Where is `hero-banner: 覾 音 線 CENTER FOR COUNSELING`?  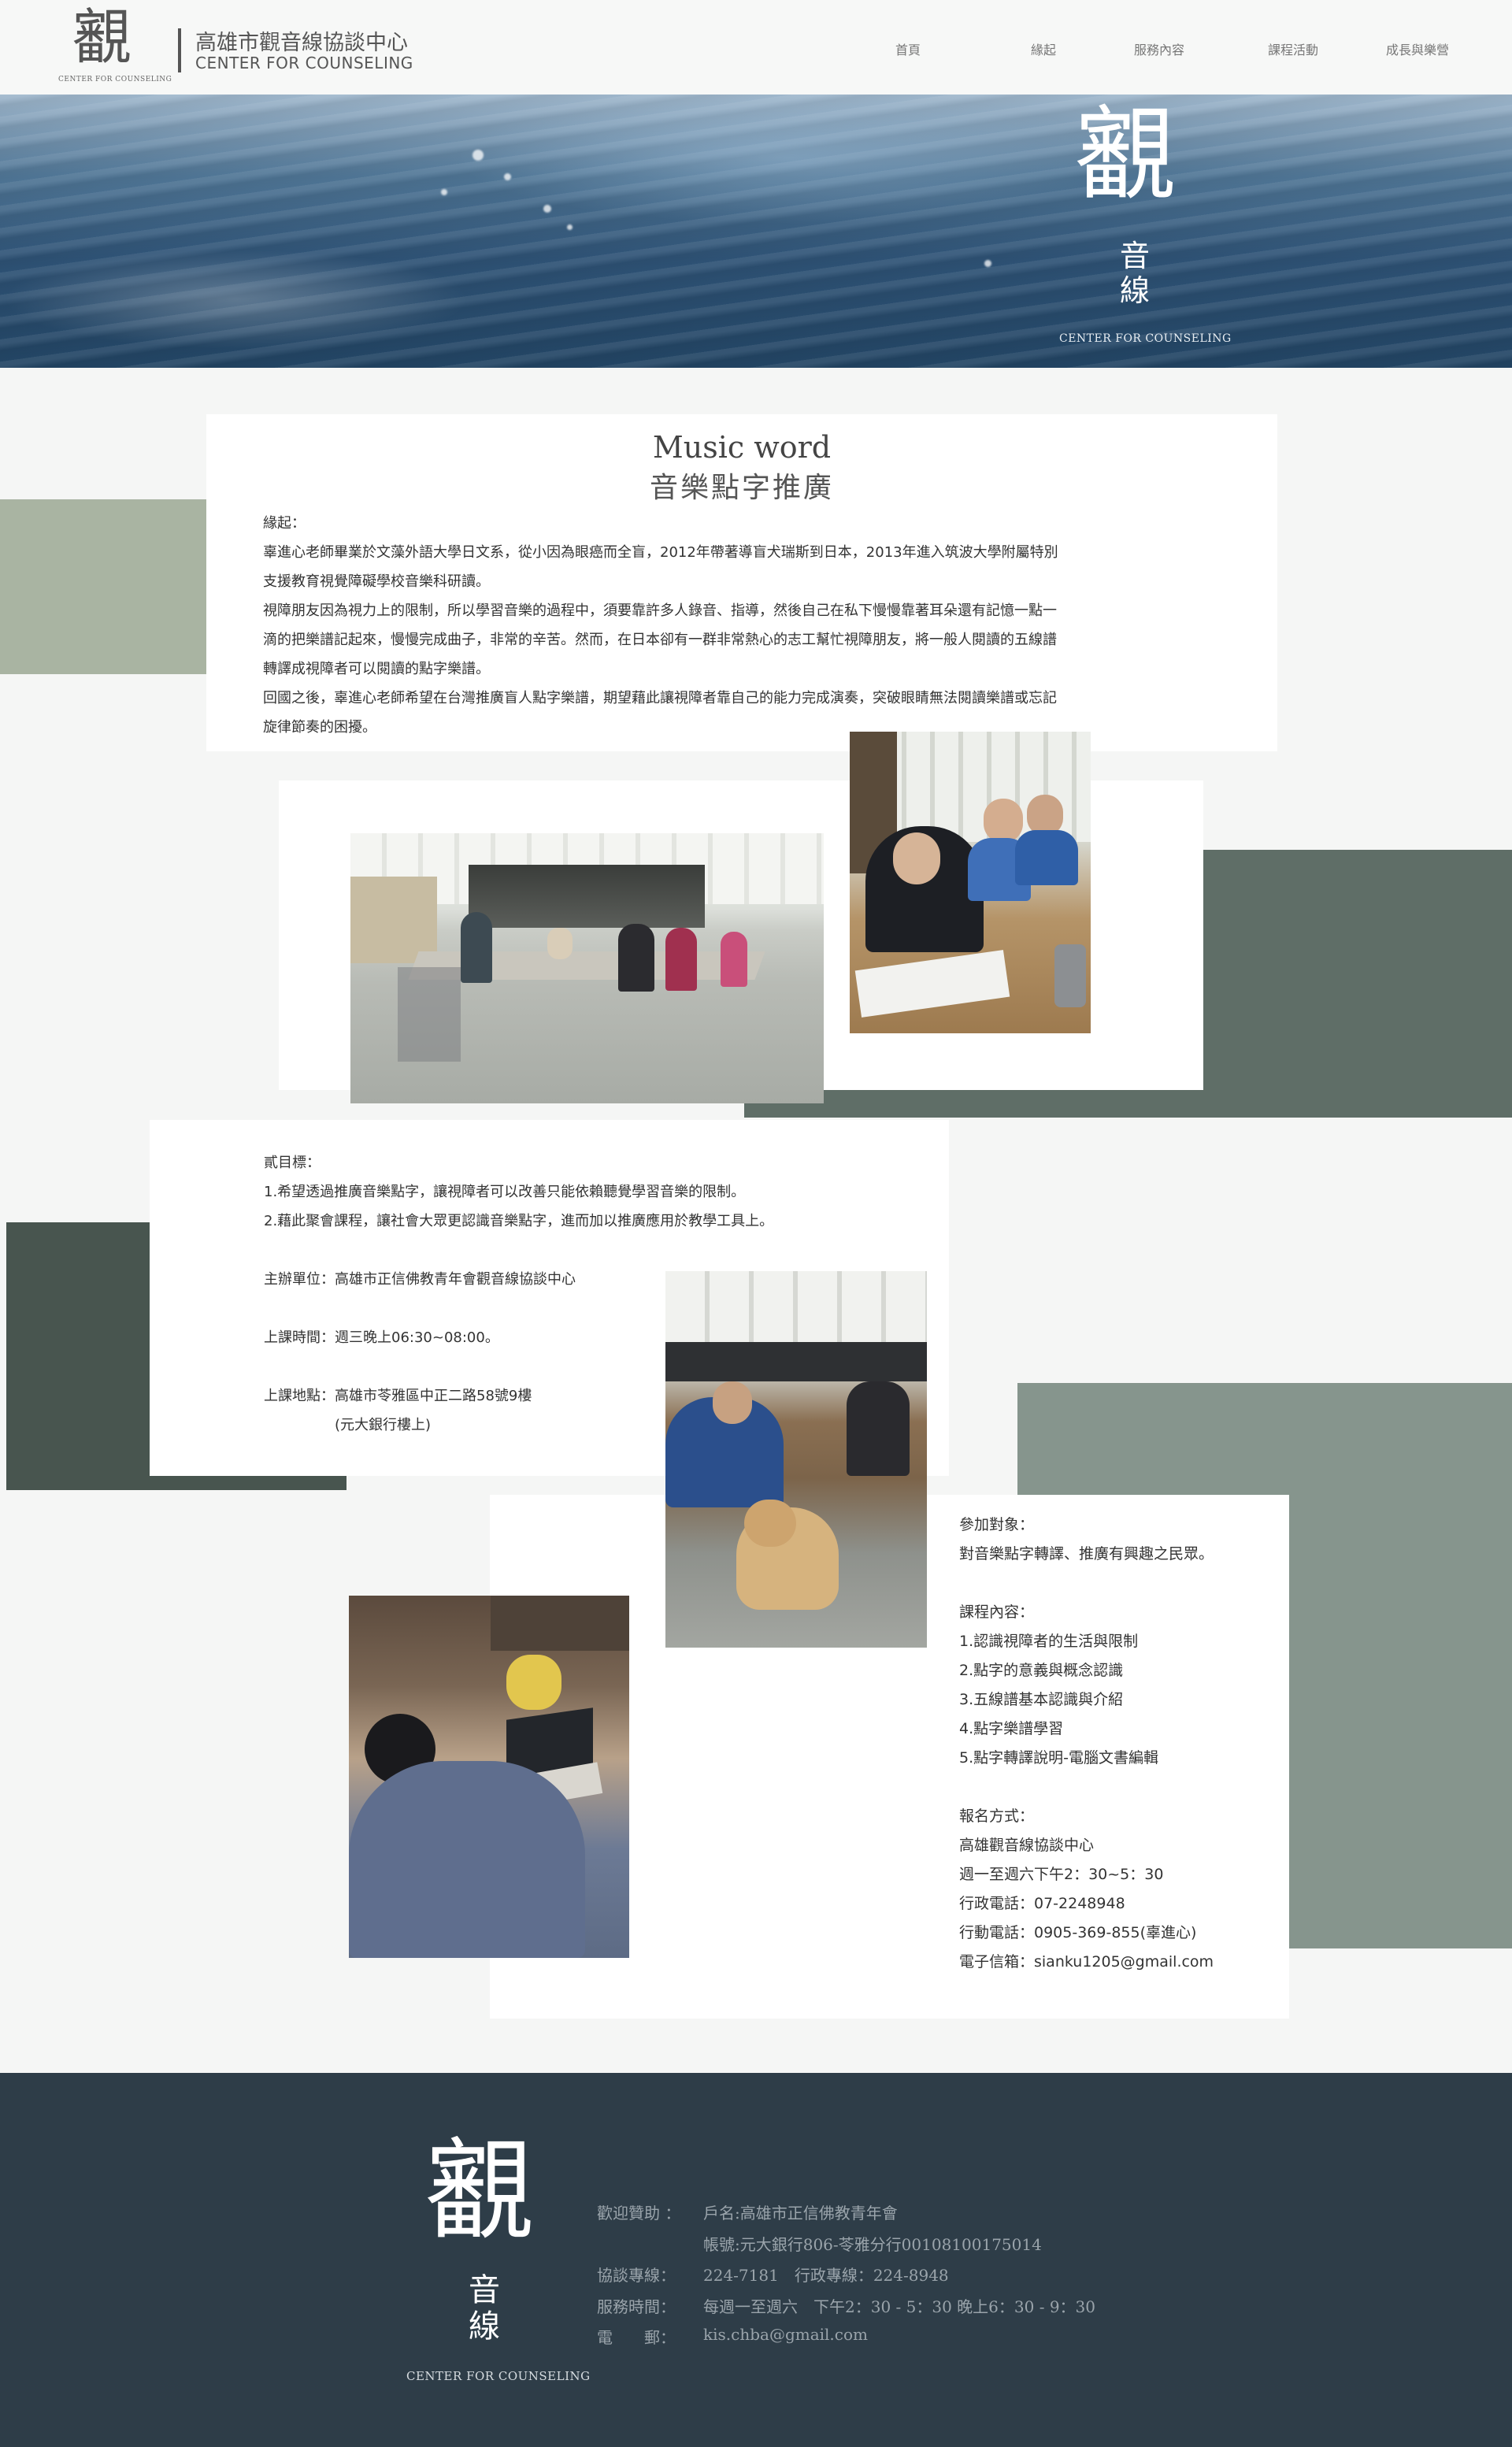 hero-banner: 覾 音 線 CENTER FOR COUNSELING is located at coordinates (756, 231).